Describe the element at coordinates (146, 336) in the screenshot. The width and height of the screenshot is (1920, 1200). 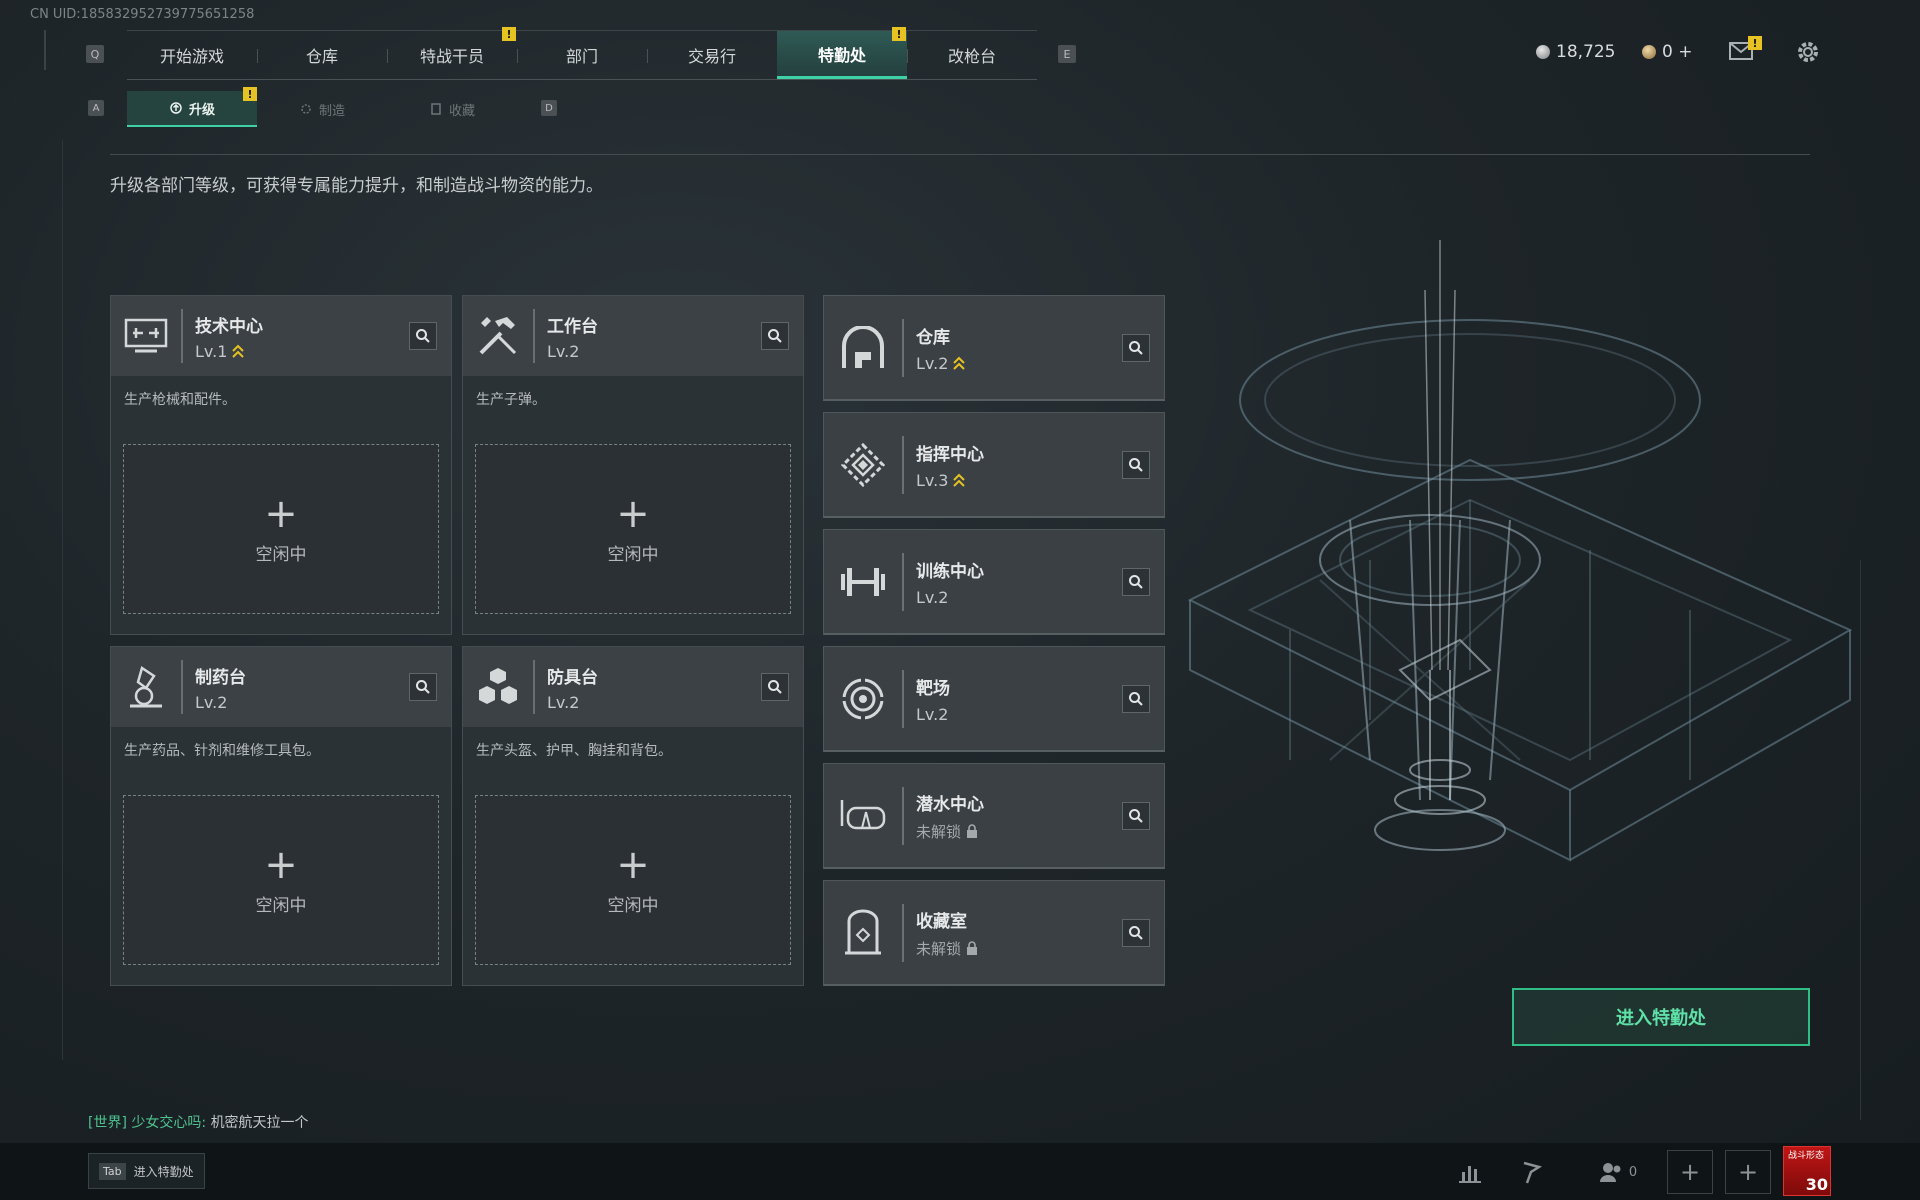
I see `tech-center-icon` at that location.